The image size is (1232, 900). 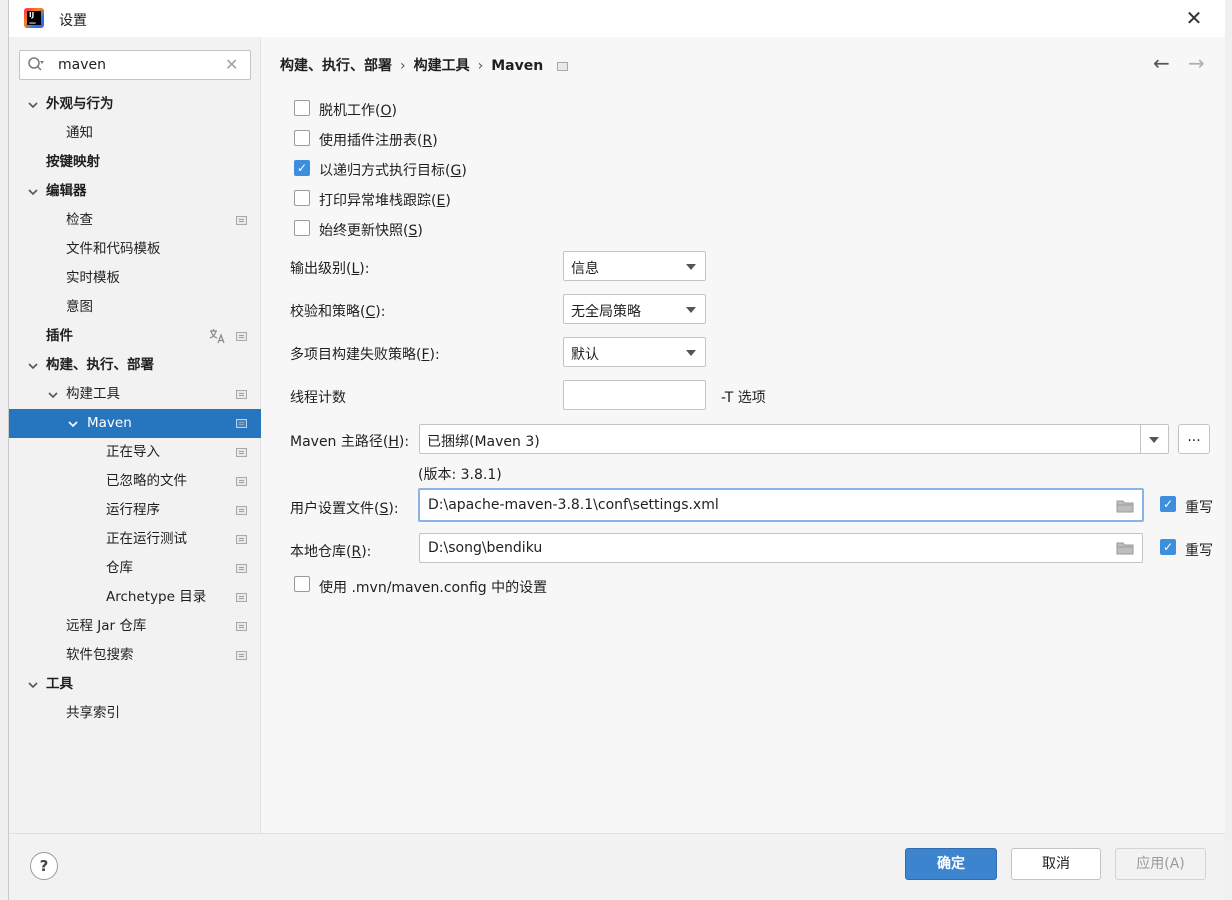 I want to click on sidebar-item-label: 共享索引, so click(x=93, y=713).